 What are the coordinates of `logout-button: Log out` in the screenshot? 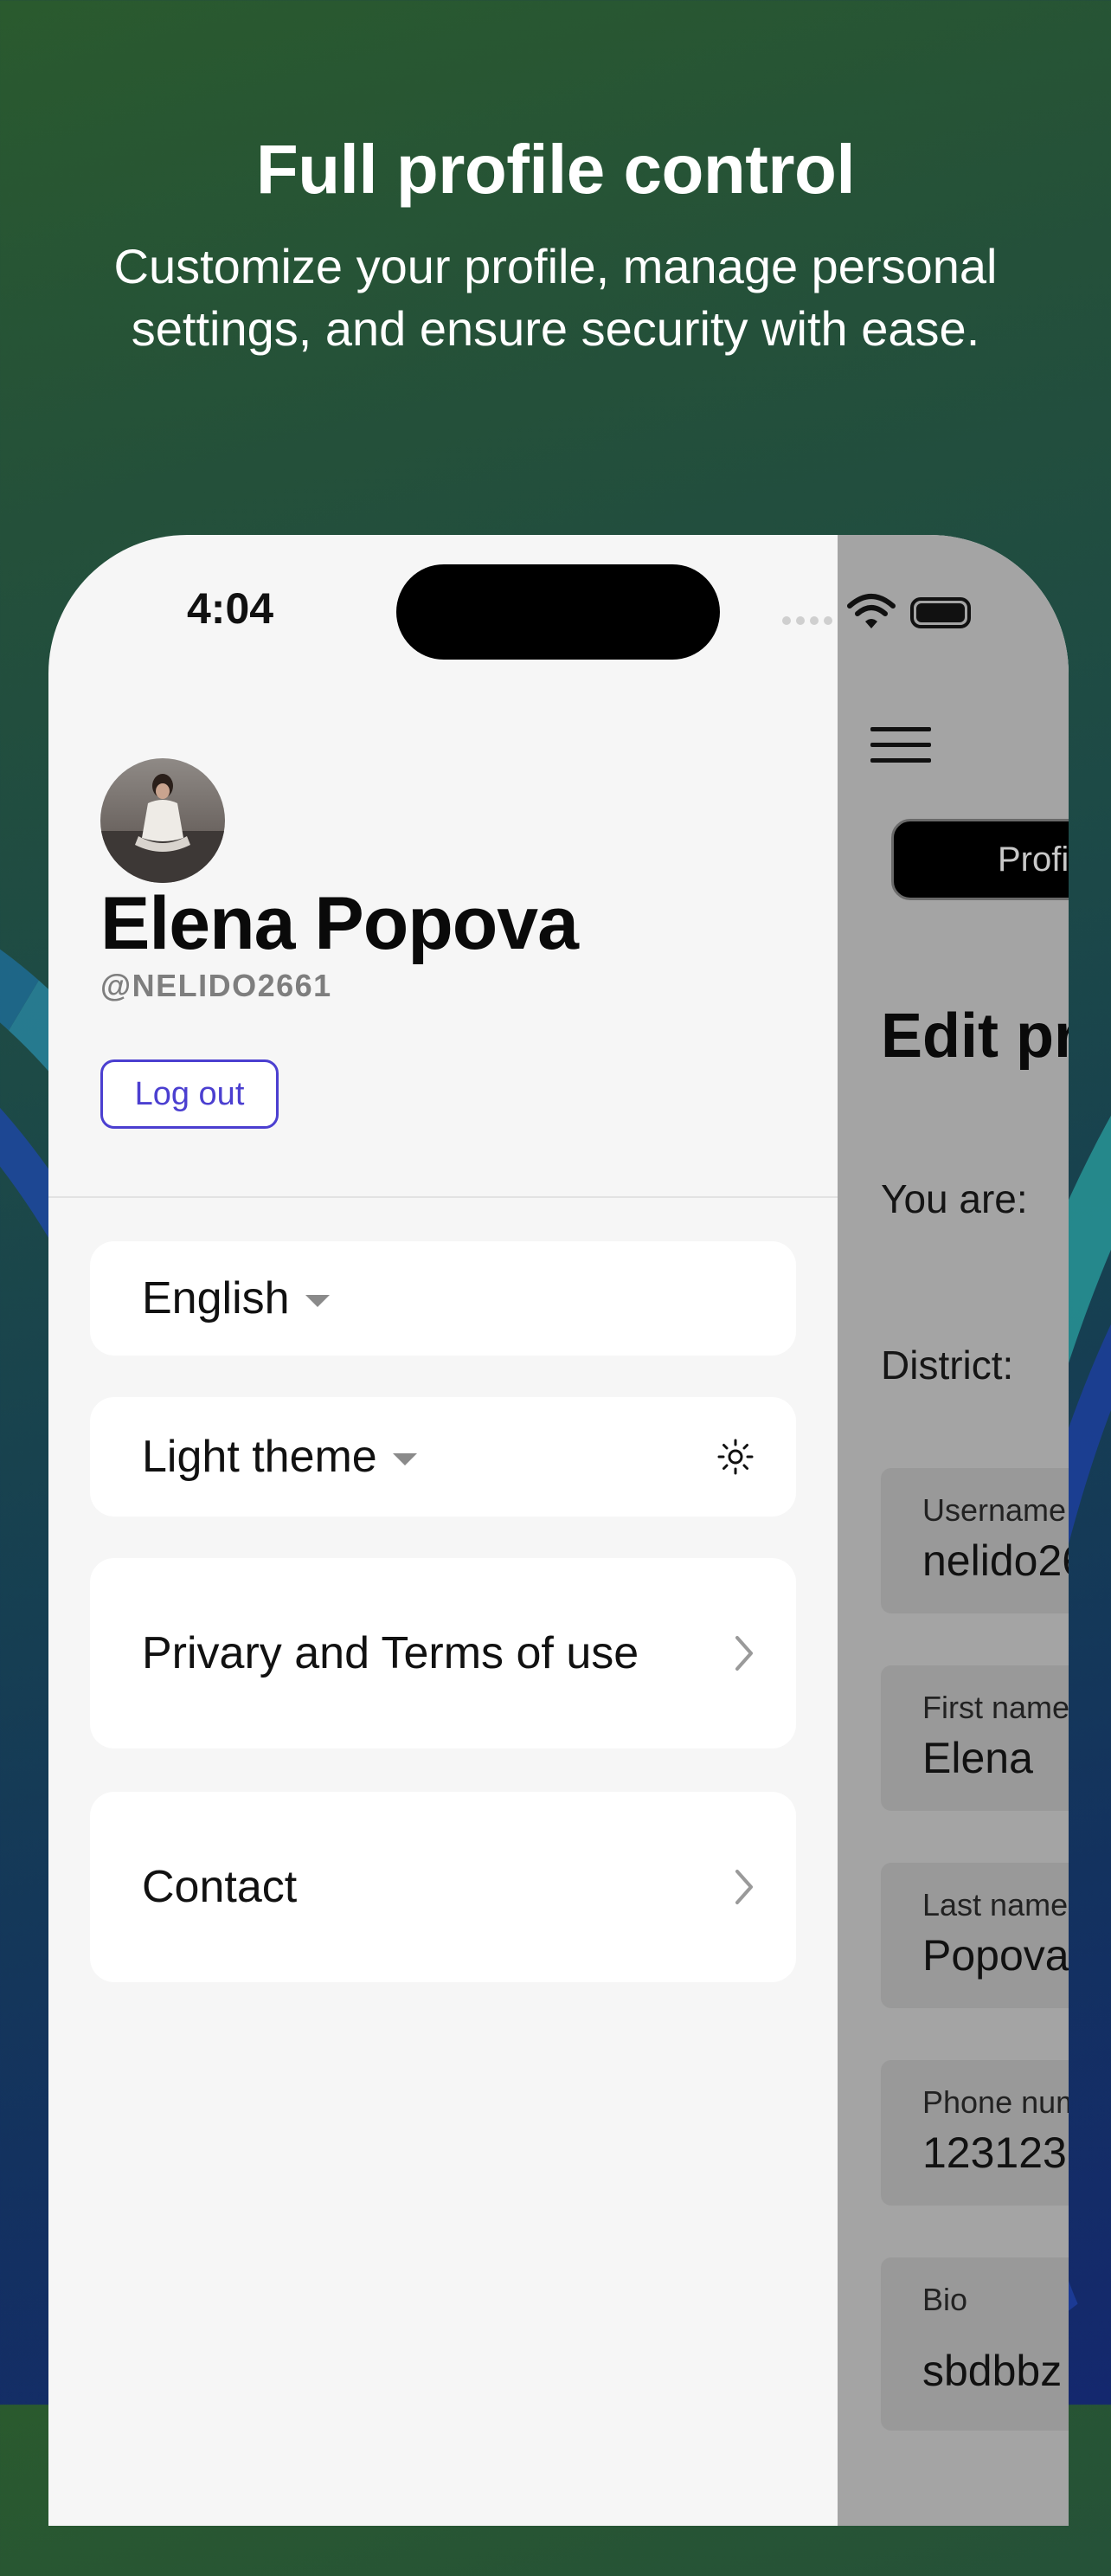 It's located at (189, 1094).